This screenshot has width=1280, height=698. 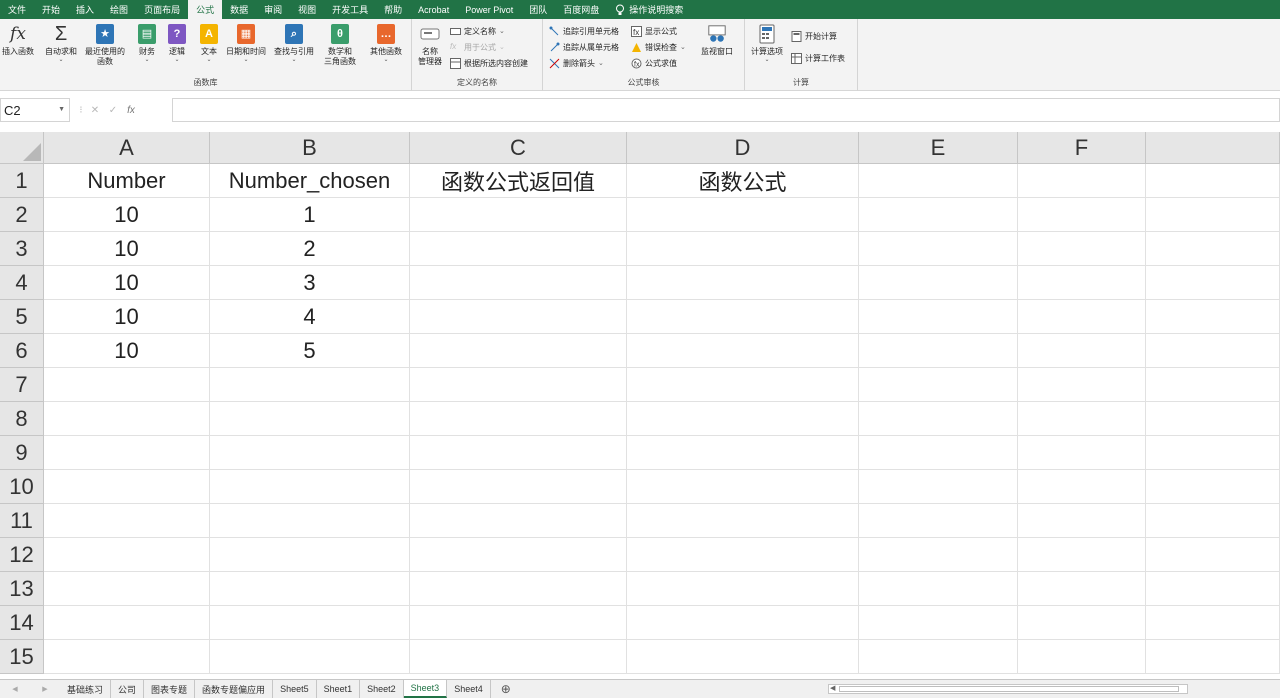 I want to click on menu-tab-5: 公式, so click(x=205, y=9).